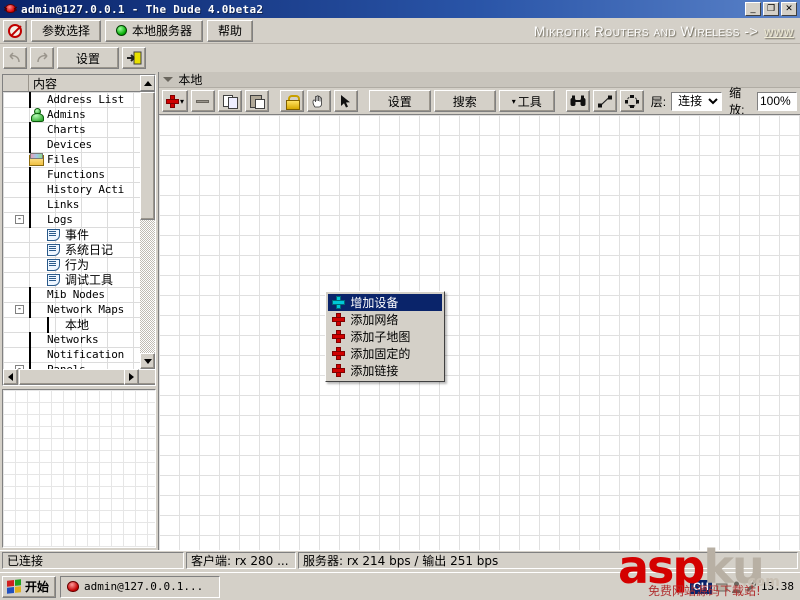 The height and width of the screenshot is (600, 800). Describe the element at coordinates (374, 303) in the screenshot. I see `context-menu-item-label: 增加设备` at that location.